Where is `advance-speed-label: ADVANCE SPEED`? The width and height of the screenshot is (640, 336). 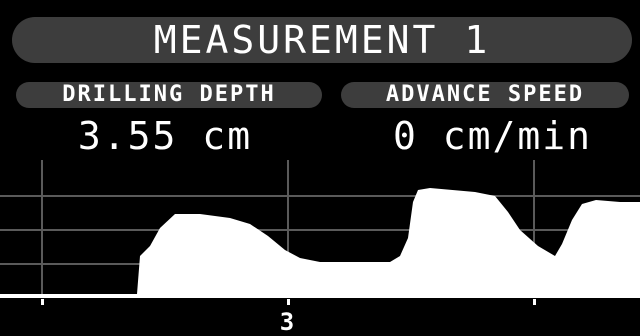 advance-speed-label: ADVANCE SPEED is located at coordinates (485, 94).